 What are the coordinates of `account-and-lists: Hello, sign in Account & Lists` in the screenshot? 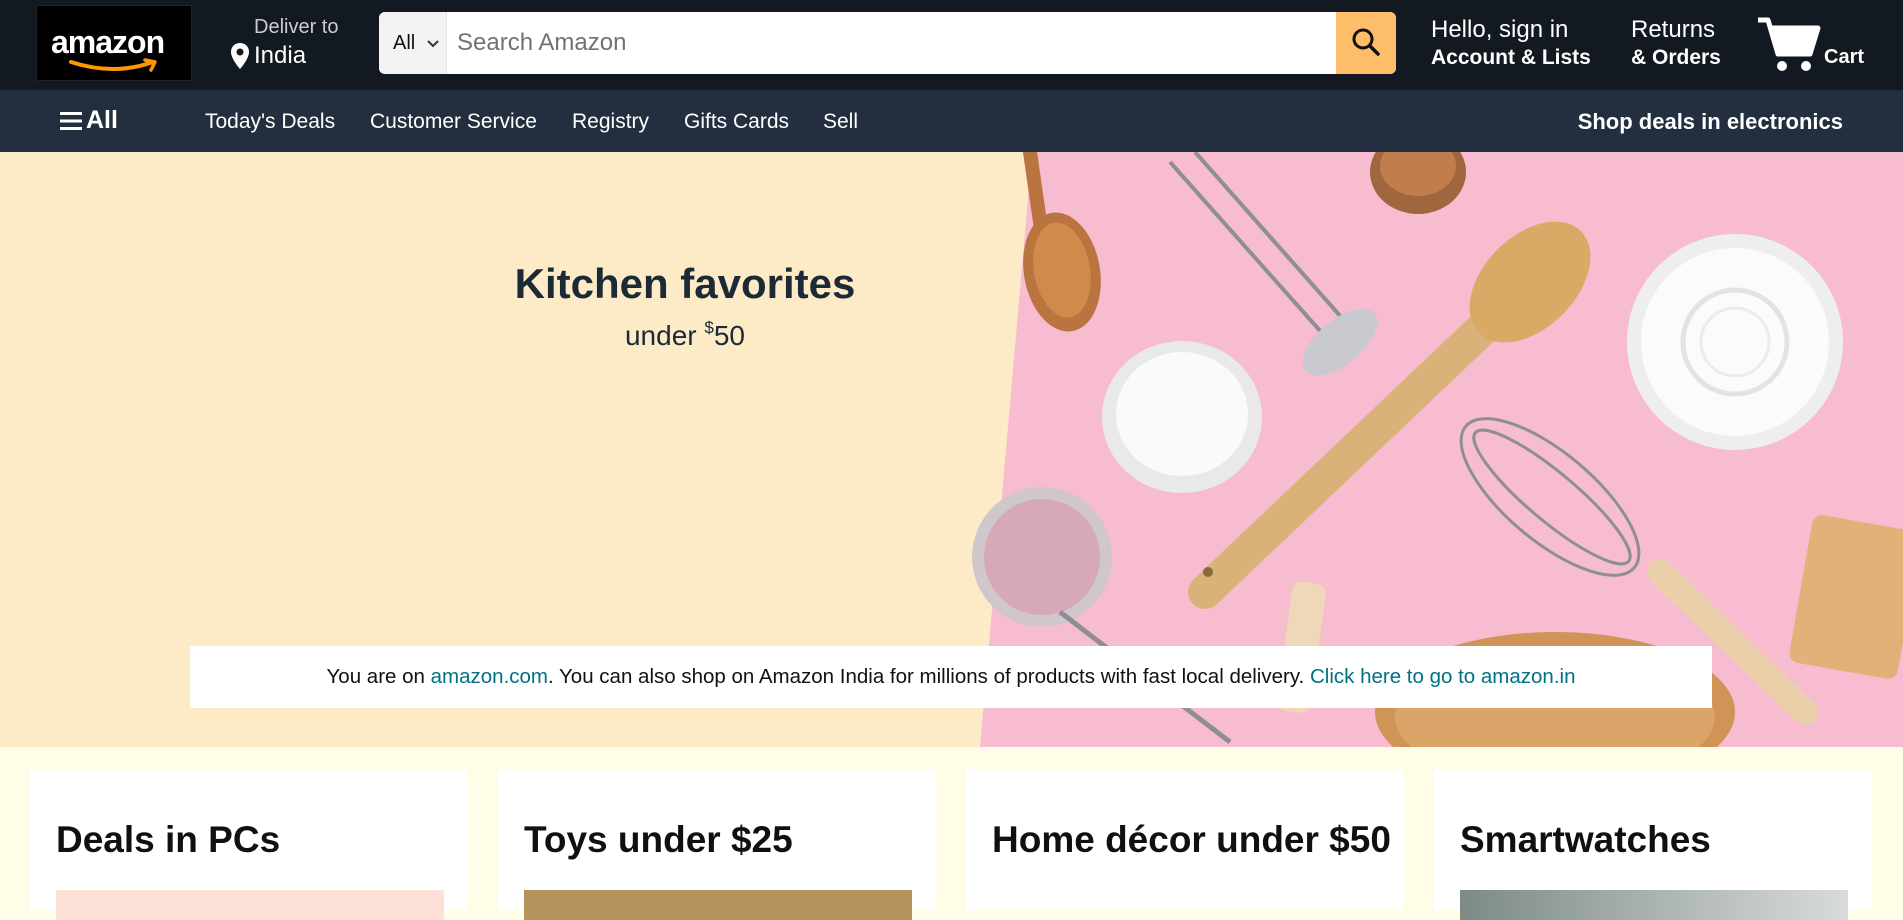 It's located at (1511, 43).